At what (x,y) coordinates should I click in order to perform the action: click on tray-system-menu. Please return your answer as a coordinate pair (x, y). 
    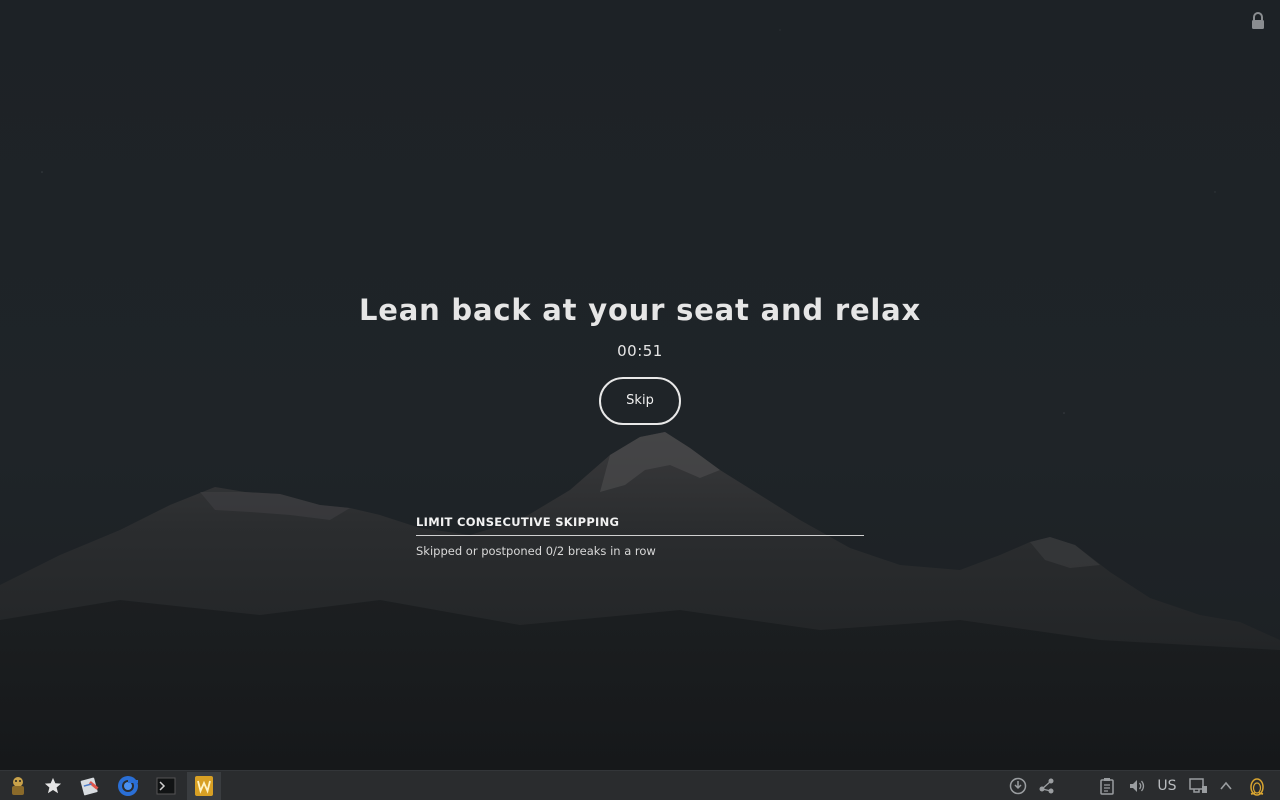
    Looking at the image, I should click on (1257, 786).